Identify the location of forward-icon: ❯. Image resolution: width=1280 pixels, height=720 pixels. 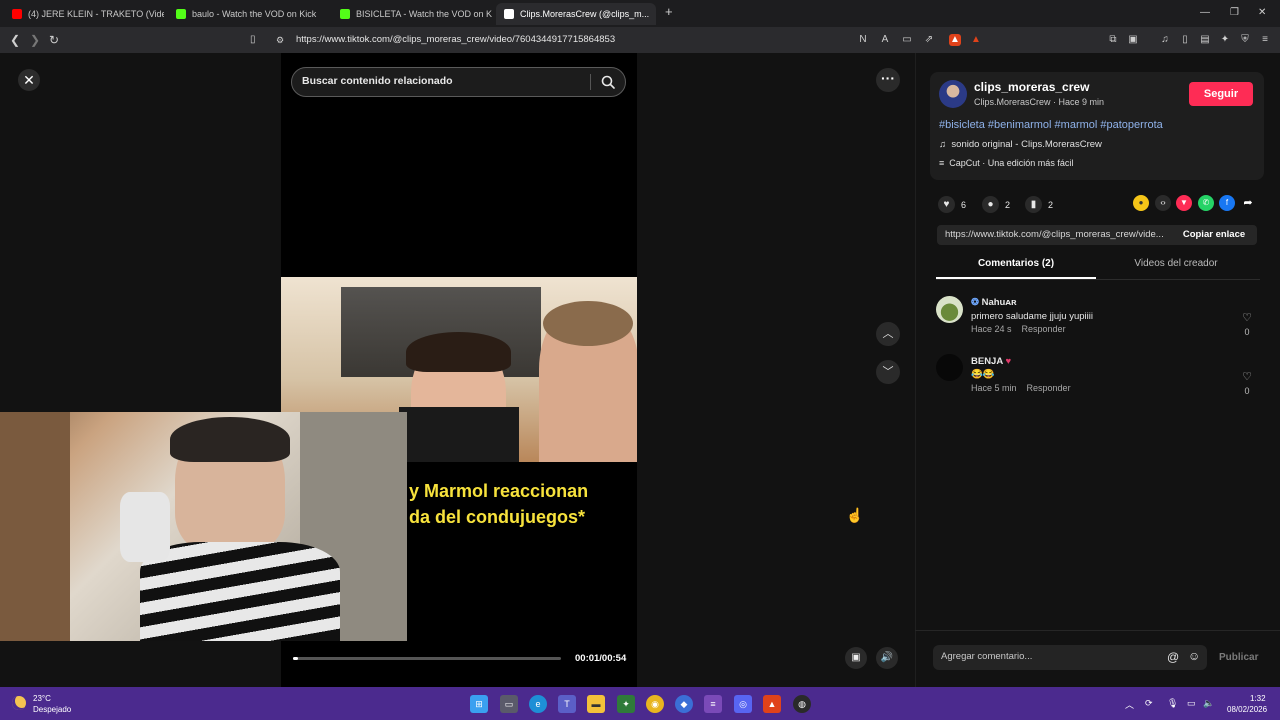
(35, 40).